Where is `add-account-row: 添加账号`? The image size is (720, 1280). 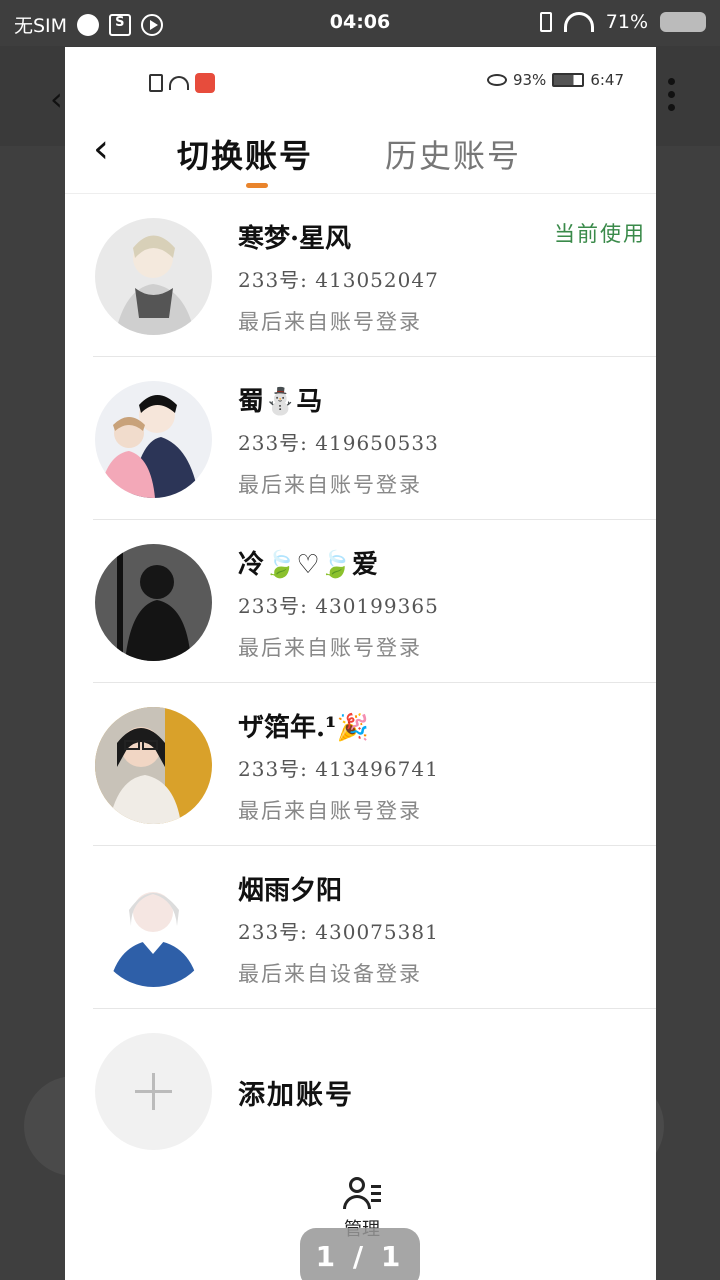
add-account-row: 添加账号 is located at coordinates (374, 1089).